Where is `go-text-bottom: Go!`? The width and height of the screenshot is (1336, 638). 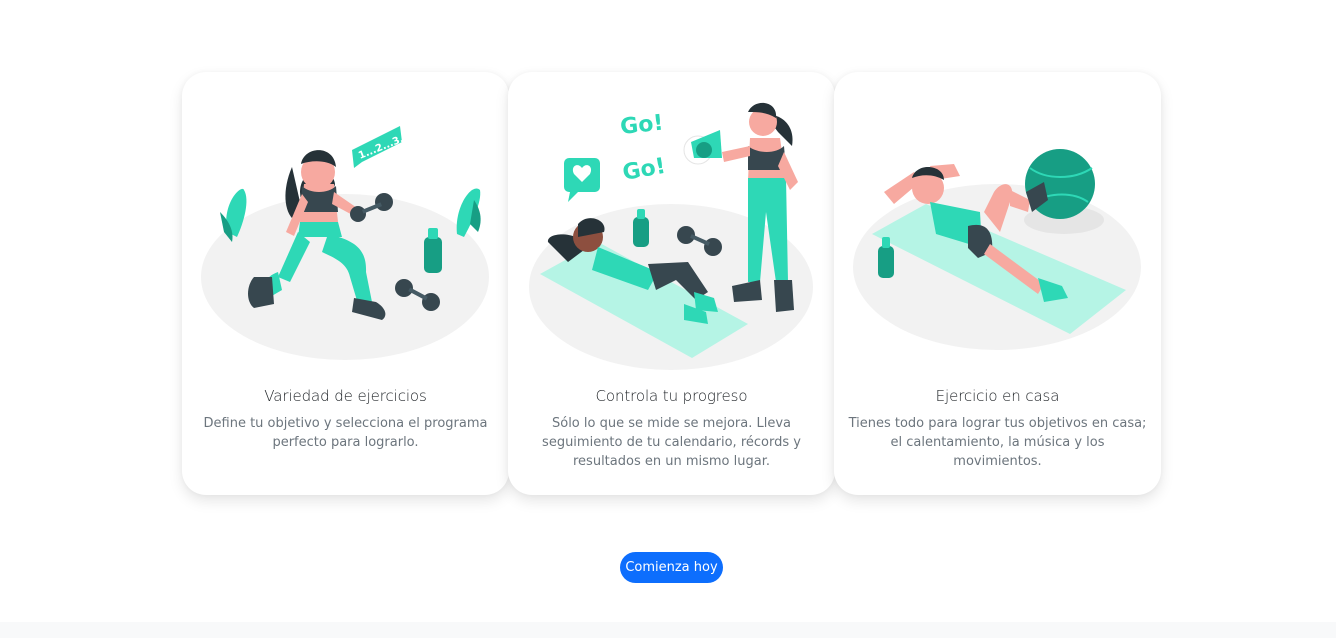 go-text-bottom: Go! is located at coordinates (644, 170).